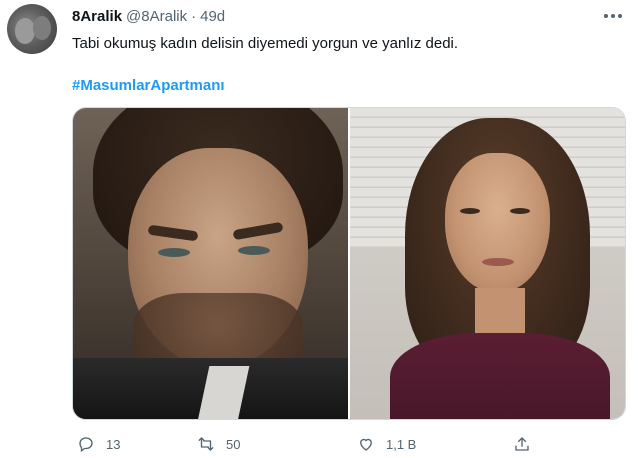 The height and width of the screenshot is (458, 638). Describe the element at coordinates (212, 16) in the screenshot. I see `timestamp: 49d` at that location.